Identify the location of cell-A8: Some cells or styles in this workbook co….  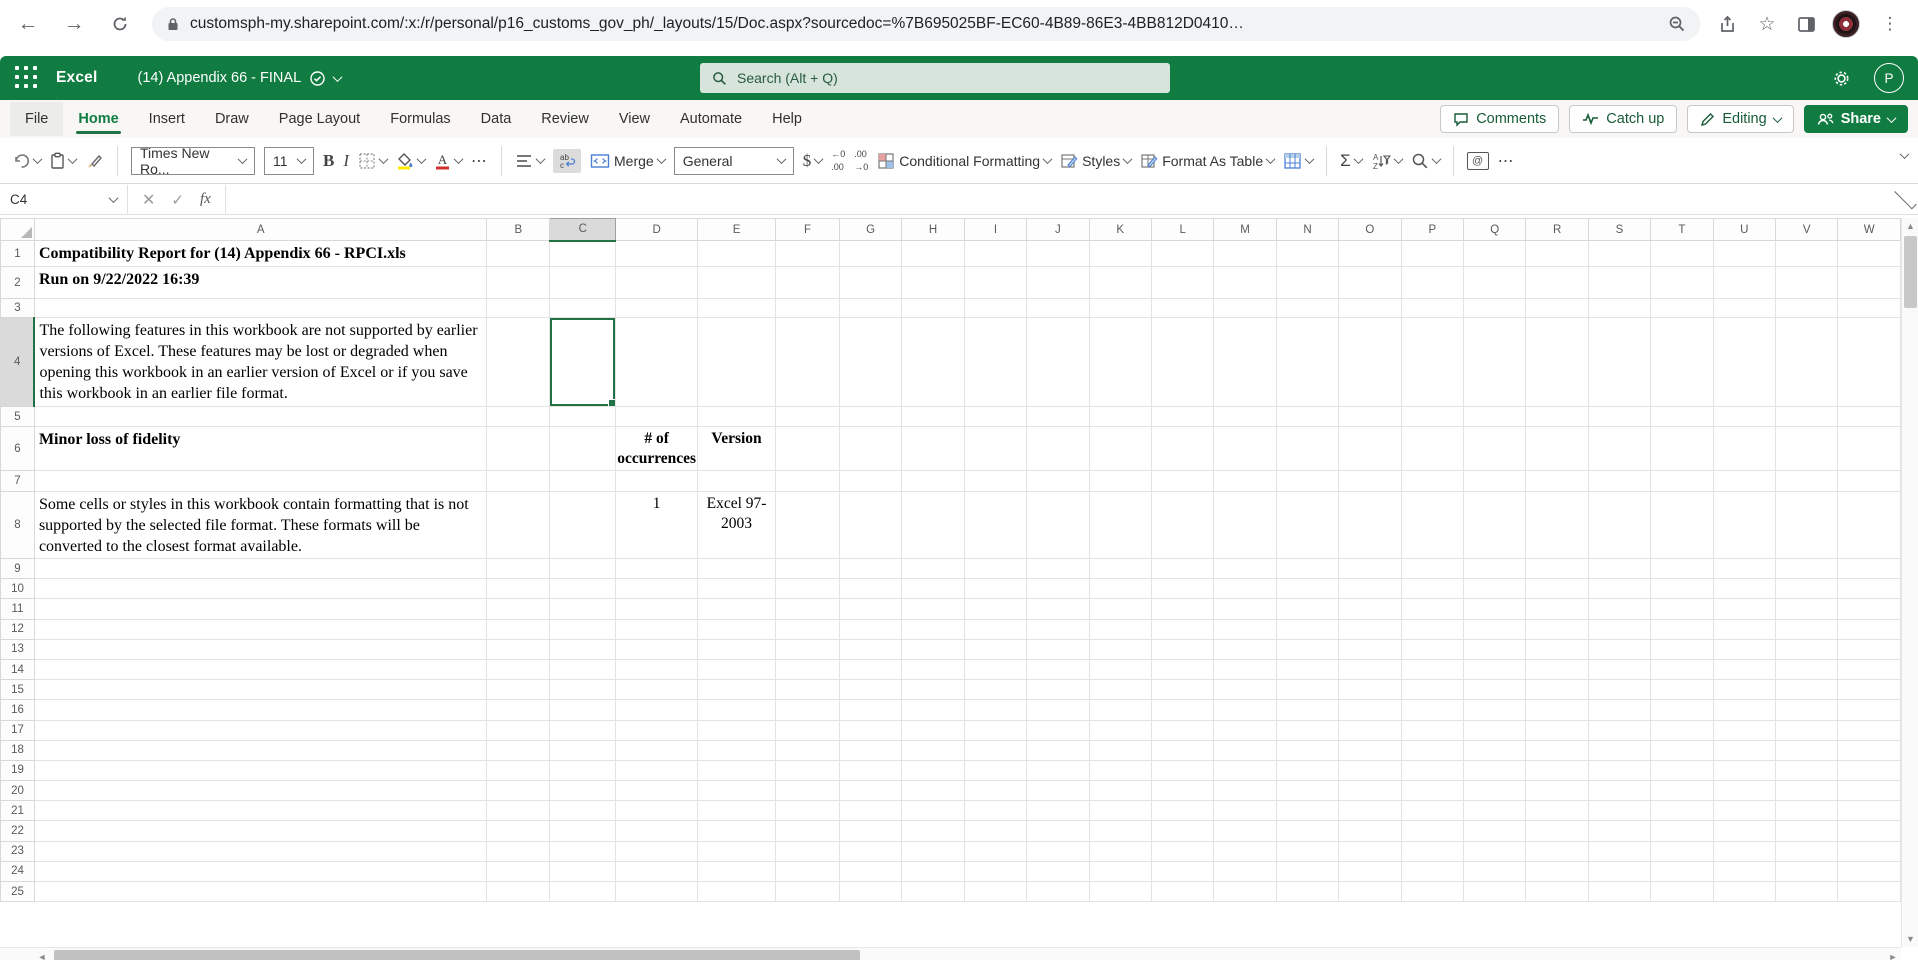
(261, 525).